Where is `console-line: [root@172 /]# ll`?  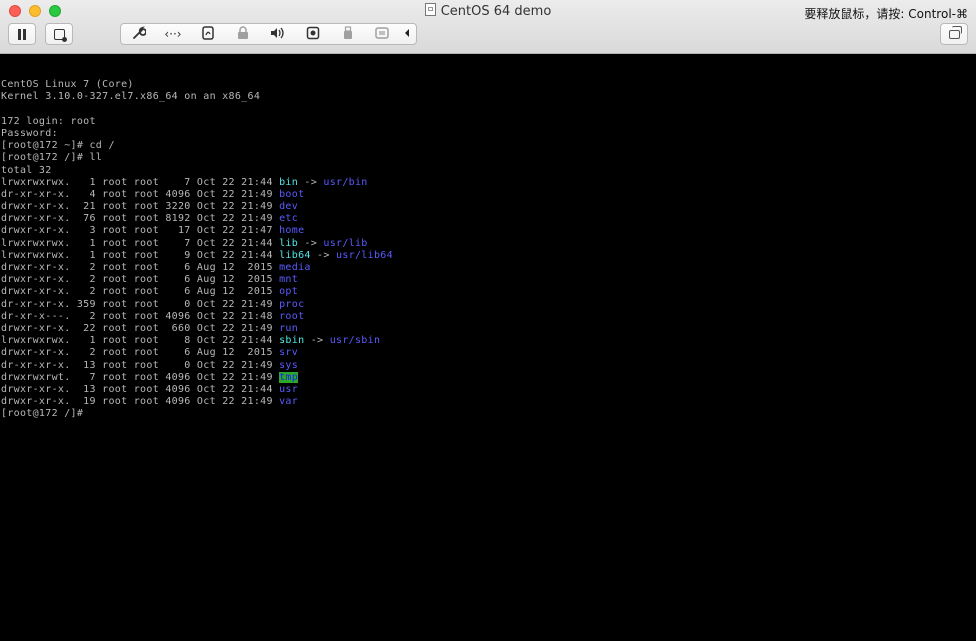
console-line: [root@172 /]# ll is located at coordinates (488, 158).